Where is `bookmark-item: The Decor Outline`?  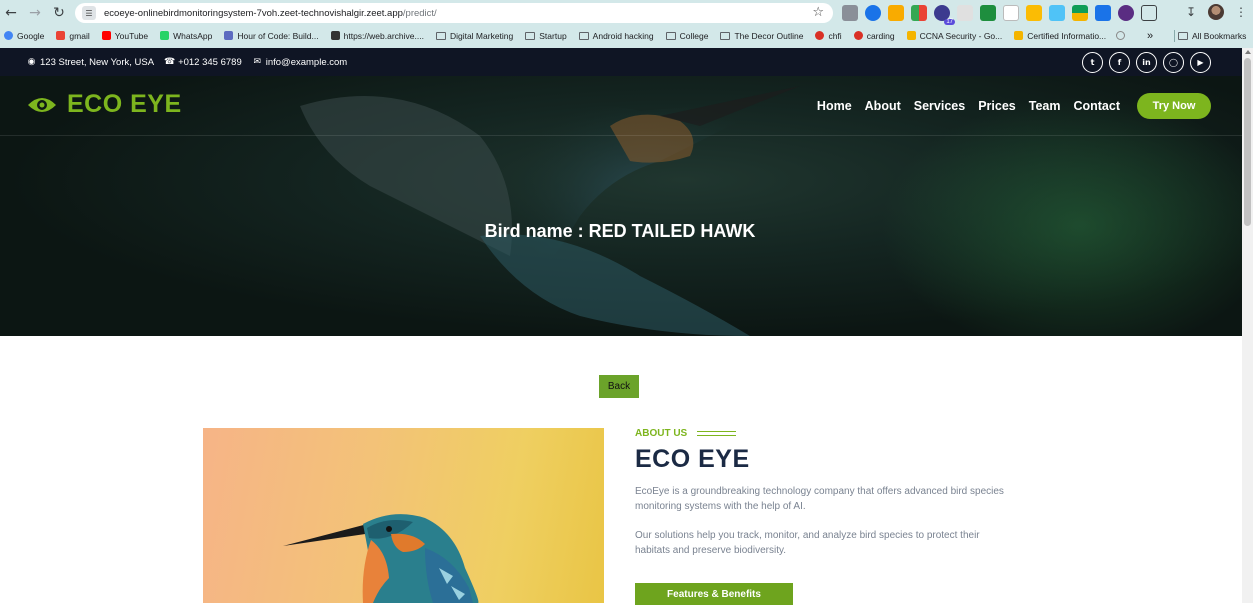 bookmark-item: The Decor Outline is located at coordinates (761, 36).